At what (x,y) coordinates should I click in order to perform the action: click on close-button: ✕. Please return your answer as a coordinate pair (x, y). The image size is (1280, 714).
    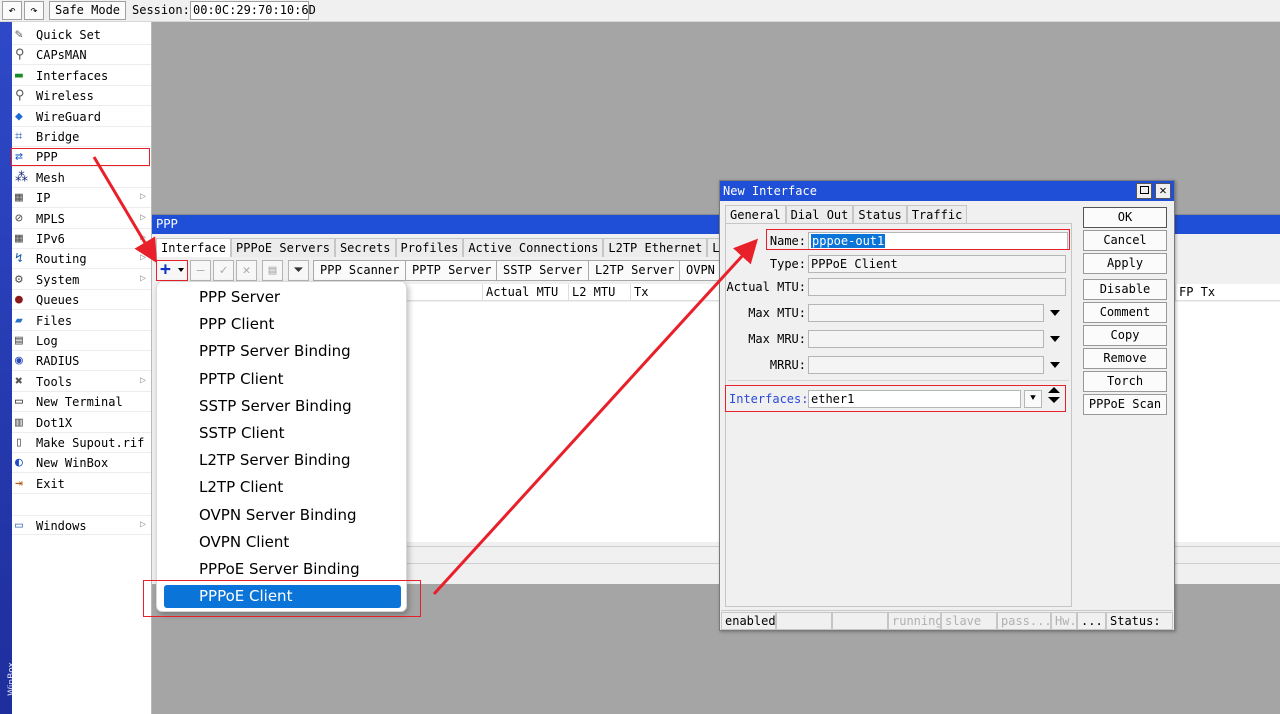
    Looking at the image, I should click on (1163, 191).